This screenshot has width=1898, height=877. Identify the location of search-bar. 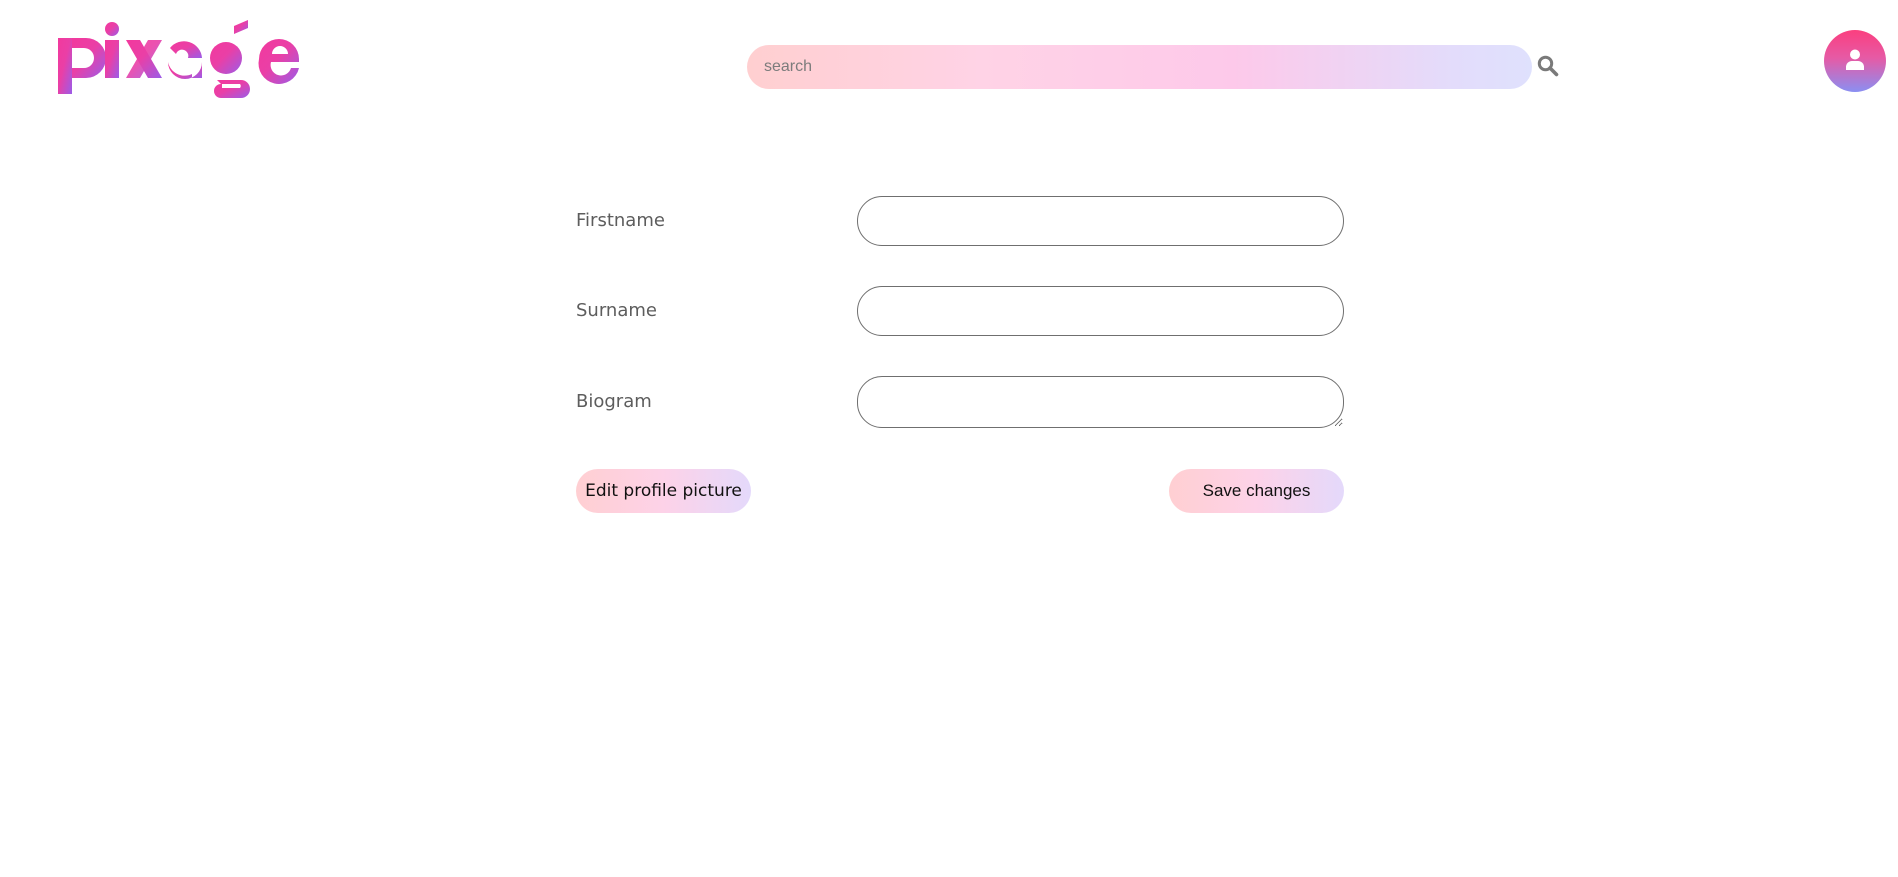
(1139, 67).